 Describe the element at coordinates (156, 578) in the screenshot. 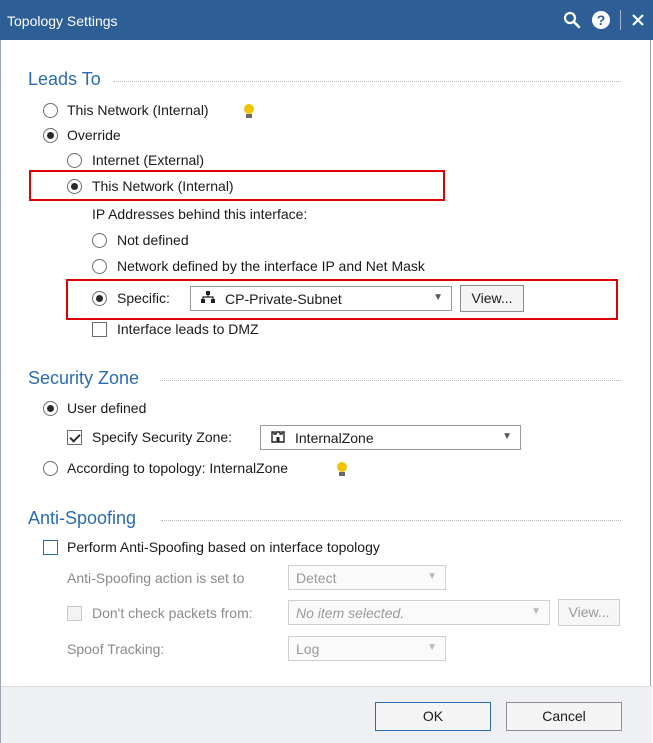

I see `anti-spoofing-action-label: Anti-Spoofing action is set to` at that location.